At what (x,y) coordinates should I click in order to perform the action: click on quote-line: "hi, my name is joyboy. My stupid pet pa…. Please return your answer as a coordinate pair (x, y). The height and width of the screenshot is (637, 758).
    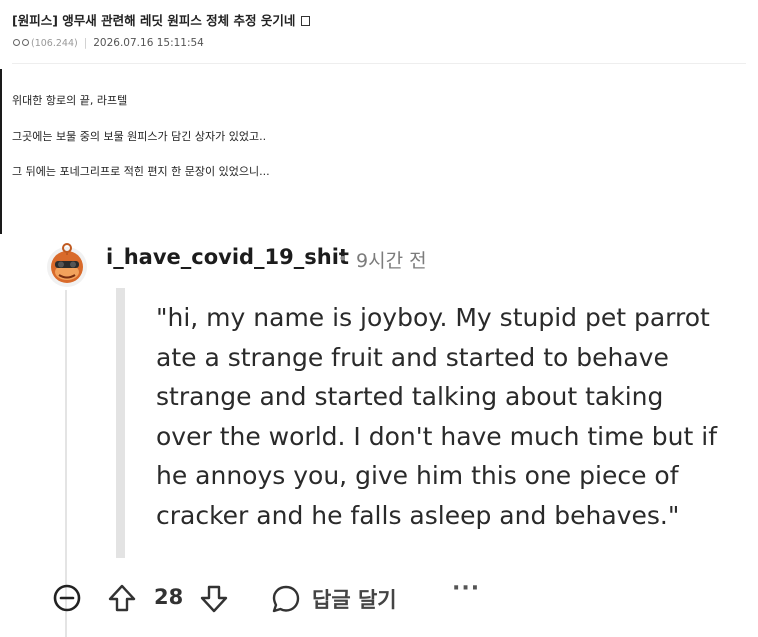
    Looking at the image, I should click on (433, 317).